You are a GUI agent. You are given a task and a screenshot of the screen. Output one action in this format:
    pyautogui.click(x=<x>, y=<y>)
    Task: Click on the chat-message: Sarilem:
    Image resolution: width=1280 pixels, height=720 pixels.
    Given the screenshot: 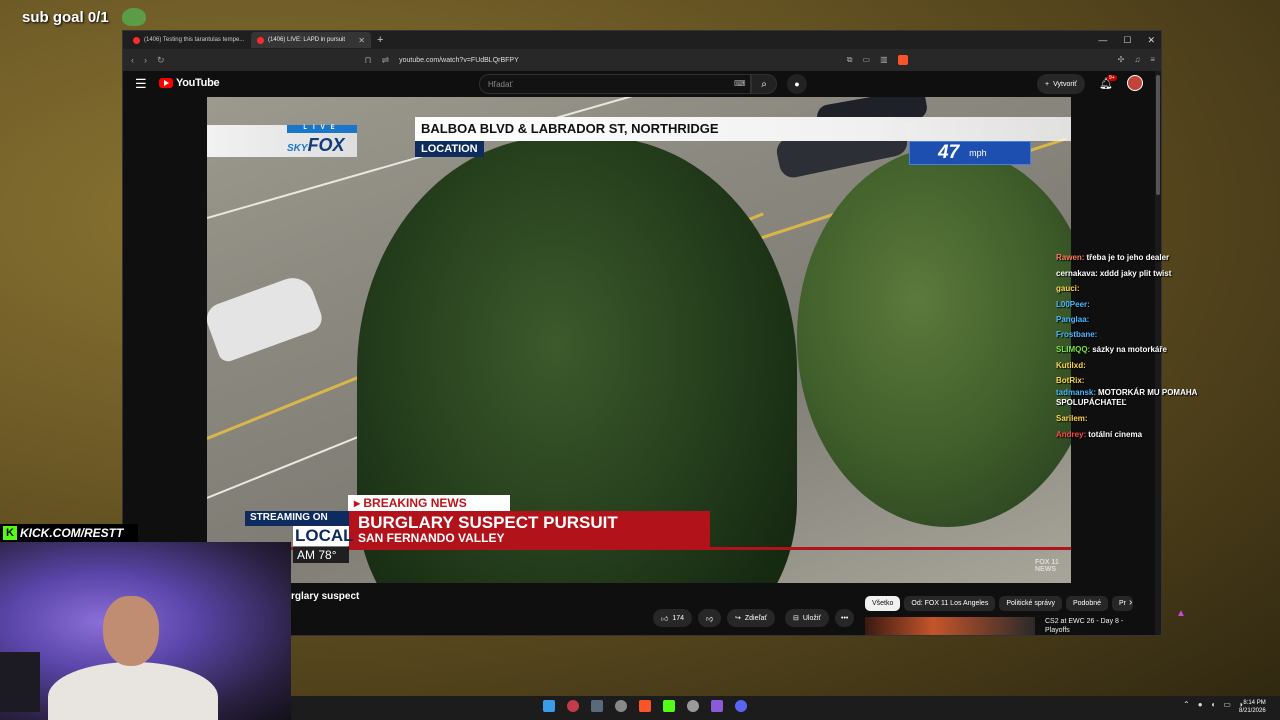 What is the action you would take?
    pyautogui.click(x=1136, y=418)
    